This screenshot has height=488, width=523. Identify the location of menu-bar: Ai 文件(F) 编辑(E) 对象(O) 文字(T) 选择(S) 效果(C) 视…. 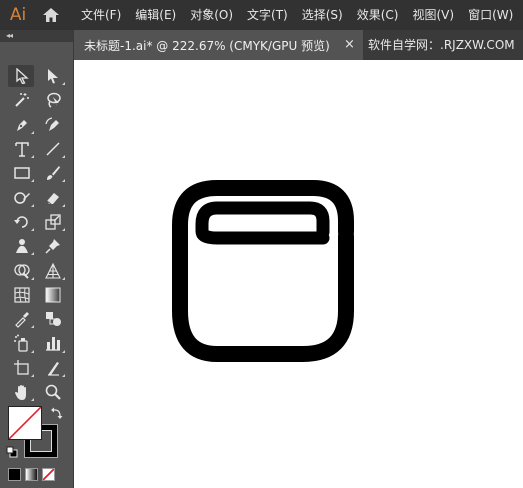
(261, 15).